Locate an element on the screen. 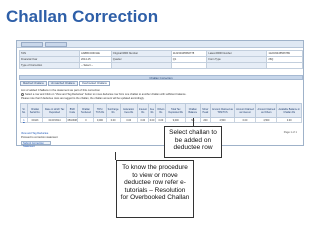  table-header-cell: Minor Head is located at coordinates (205, 110).